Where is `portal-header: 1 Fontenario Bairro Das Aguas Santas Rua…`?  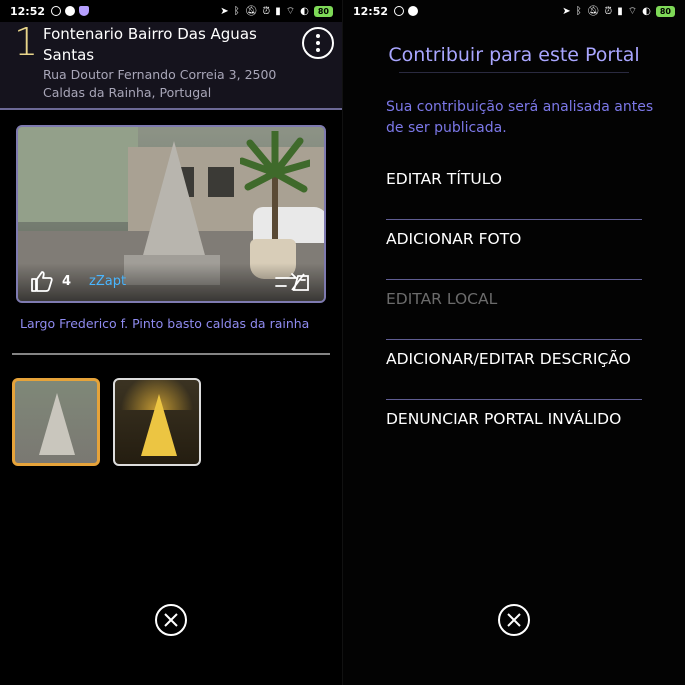
portal-header: 1 Fontenario Bairro Das Aguas Santas Rua… is located at coordinates (171, 65).